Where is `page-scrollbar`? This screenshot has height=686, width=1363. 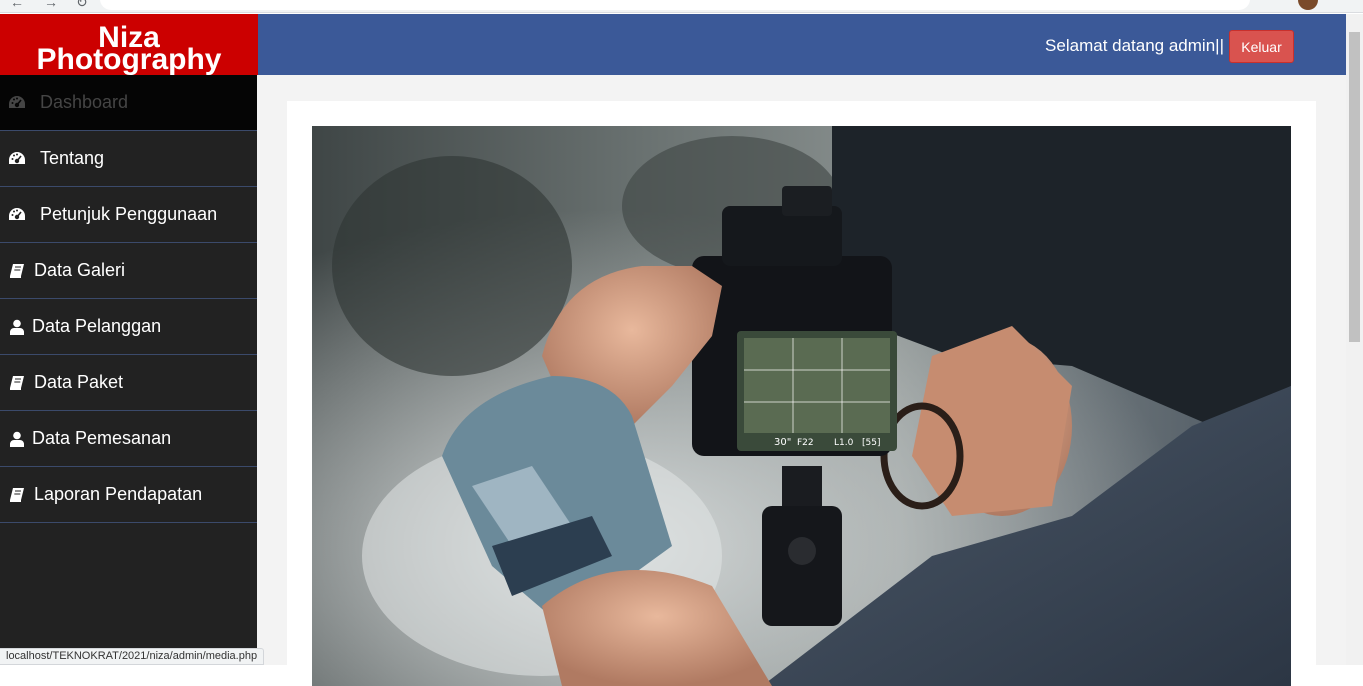 page-scrollbar is located at coordinates (1354, 339).